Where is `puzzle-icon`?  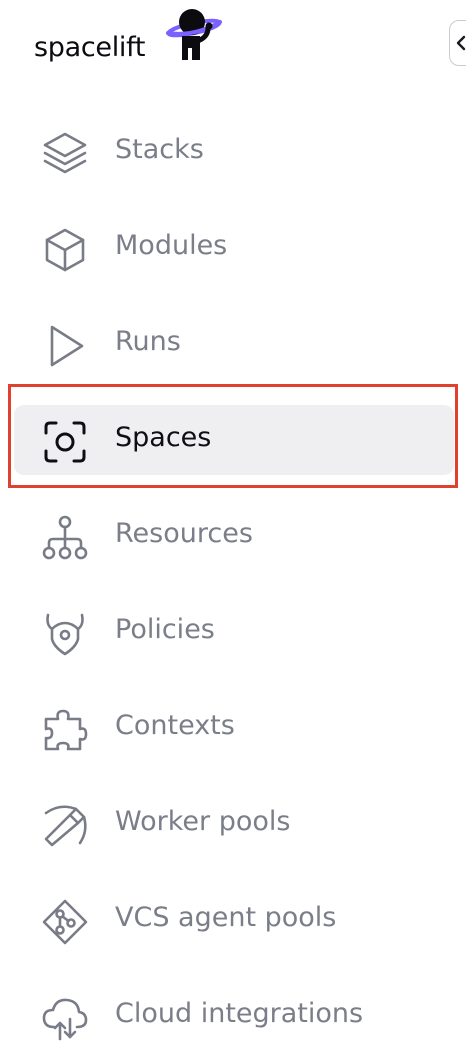 puzzle-icon is located at coordinates (65, 730).